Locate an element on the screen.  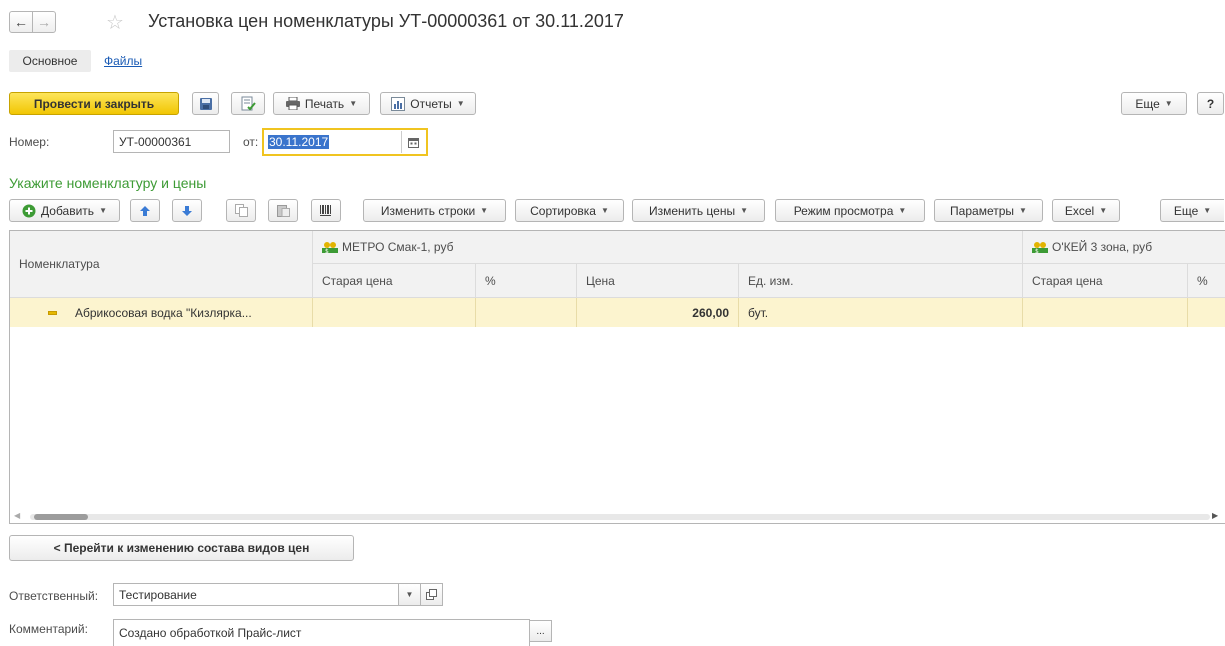
column-header-price: Цена is located at coordinates (658, 281).